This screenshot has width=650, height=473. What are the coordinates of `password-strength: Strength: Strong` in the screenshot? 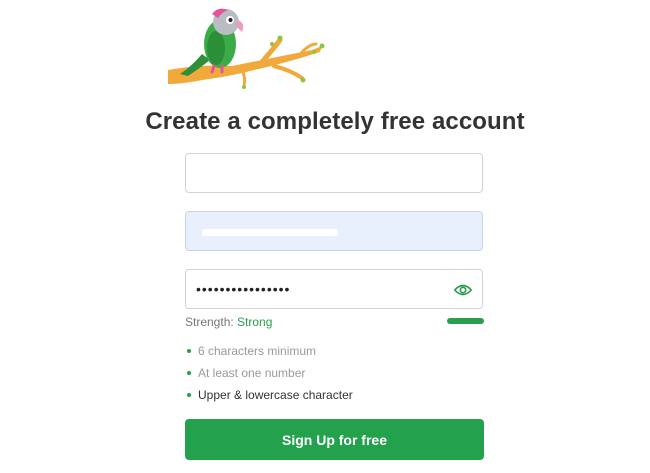 It's located at (228, 322).